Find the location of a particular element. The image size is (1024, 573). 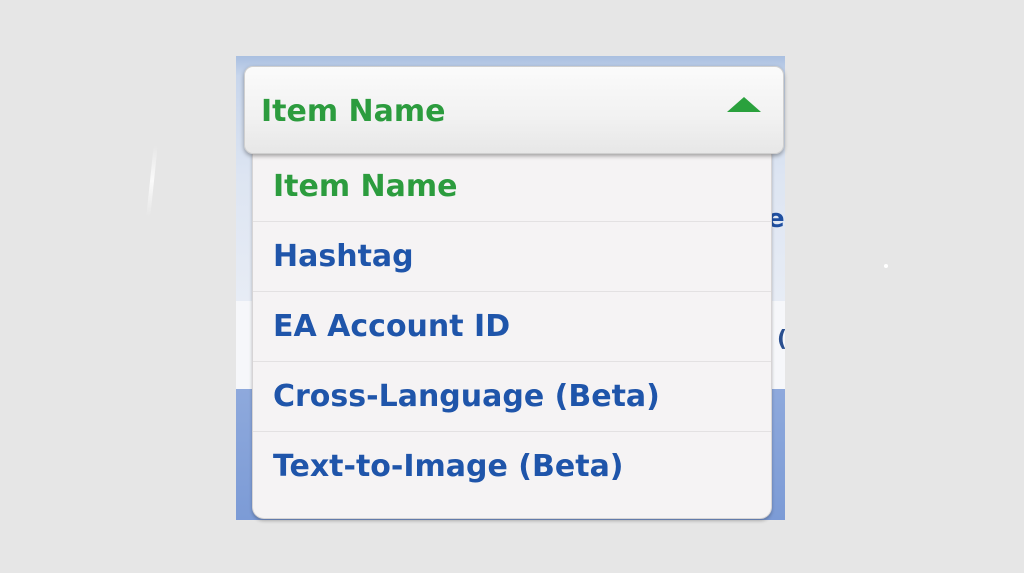

dropdown-option-label: Text-to-Image (Beta) is located at coordinates (448, 466).